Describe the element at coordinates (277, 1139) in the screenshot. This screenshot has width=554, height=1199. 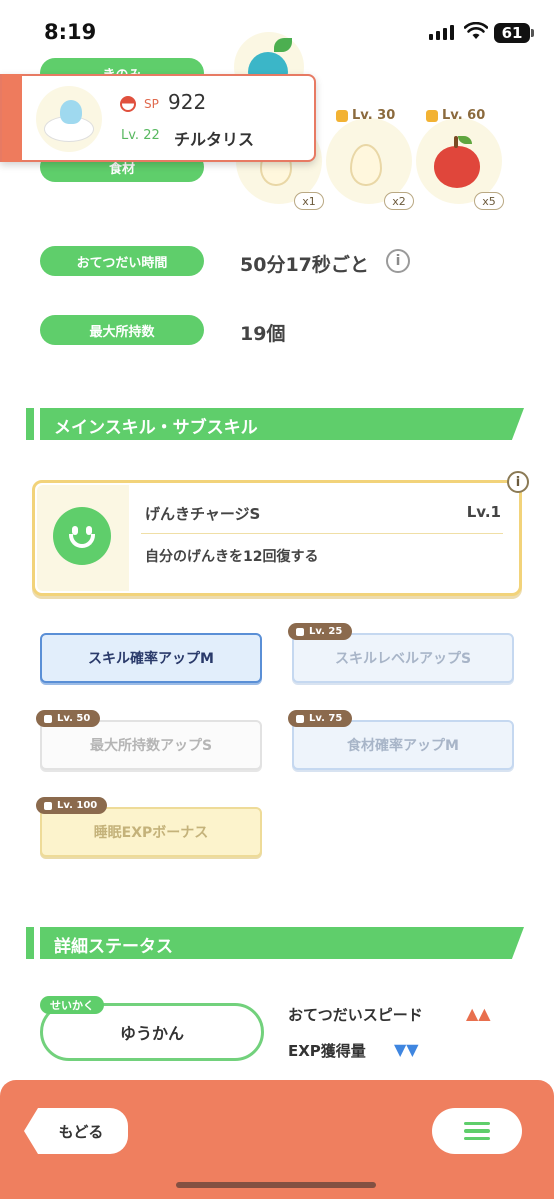
I see `bottom-bar: もどる` at that location.